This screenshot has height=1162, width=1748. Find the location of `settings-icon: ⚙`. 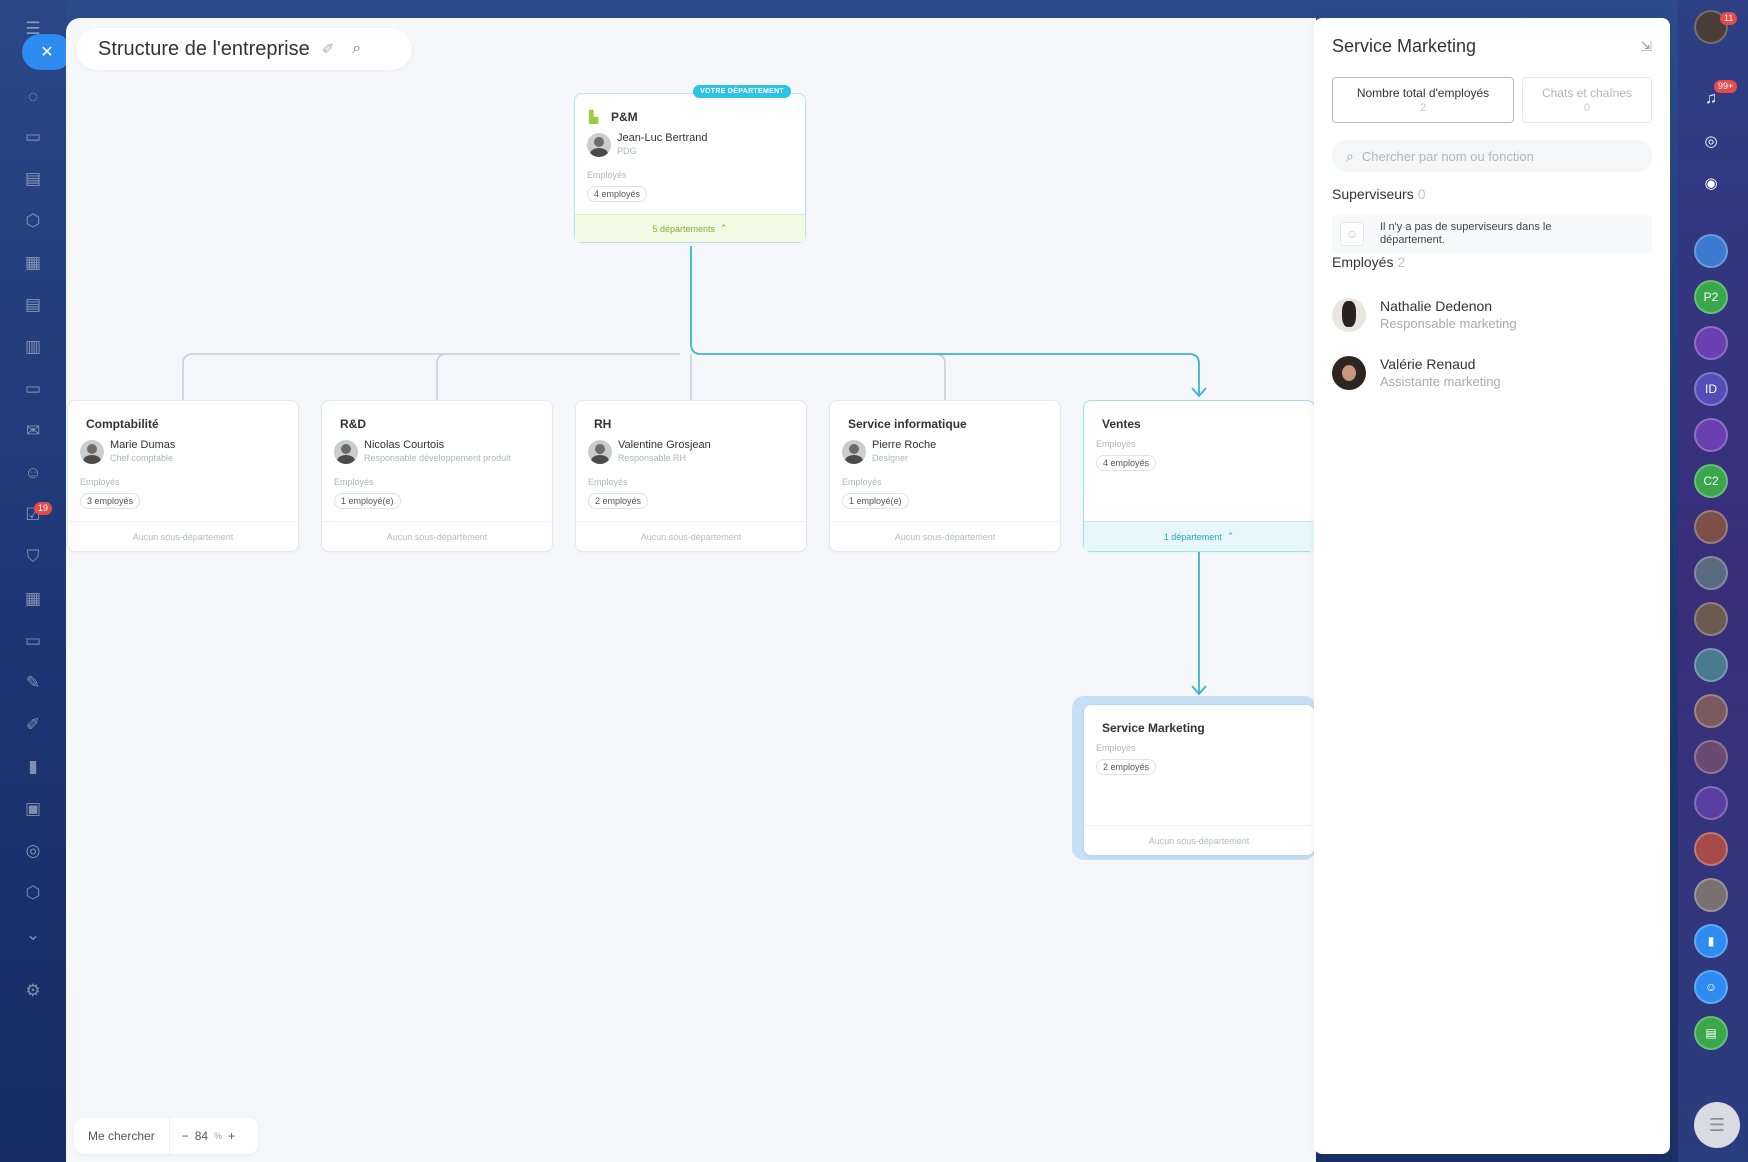

settings-icon: ⚙ is located at coordinates (33, 991).